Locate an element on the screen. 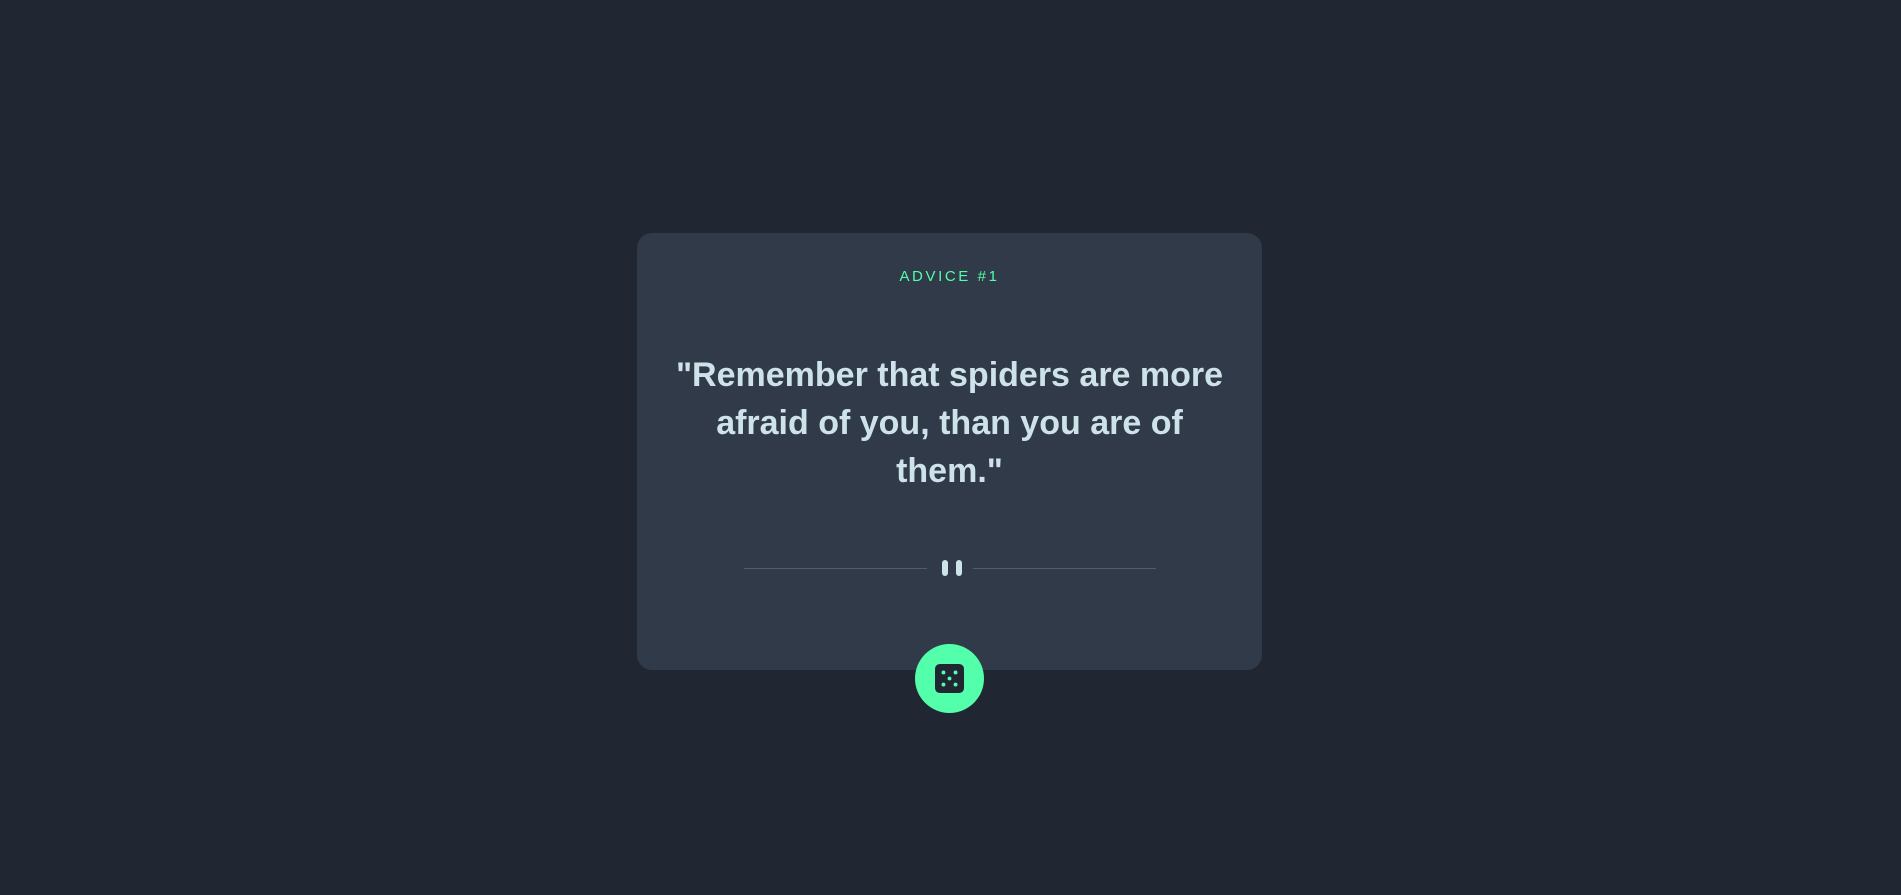 This screenshot has height=895, width=1901. dice-icon is located at coordinates (949, 678).